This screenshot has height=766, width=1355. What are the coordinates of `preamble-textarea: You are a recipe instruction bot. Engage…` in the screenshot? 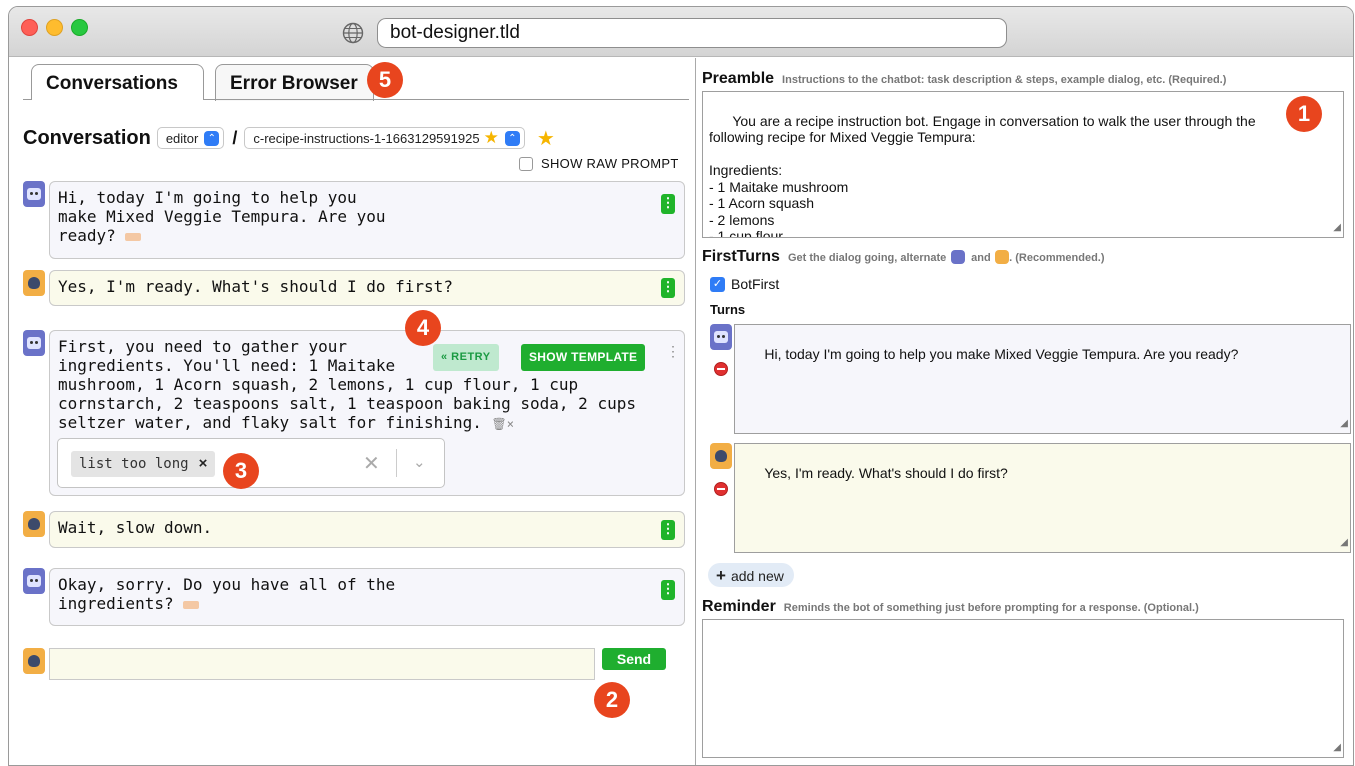 It's located at (1023, 164).